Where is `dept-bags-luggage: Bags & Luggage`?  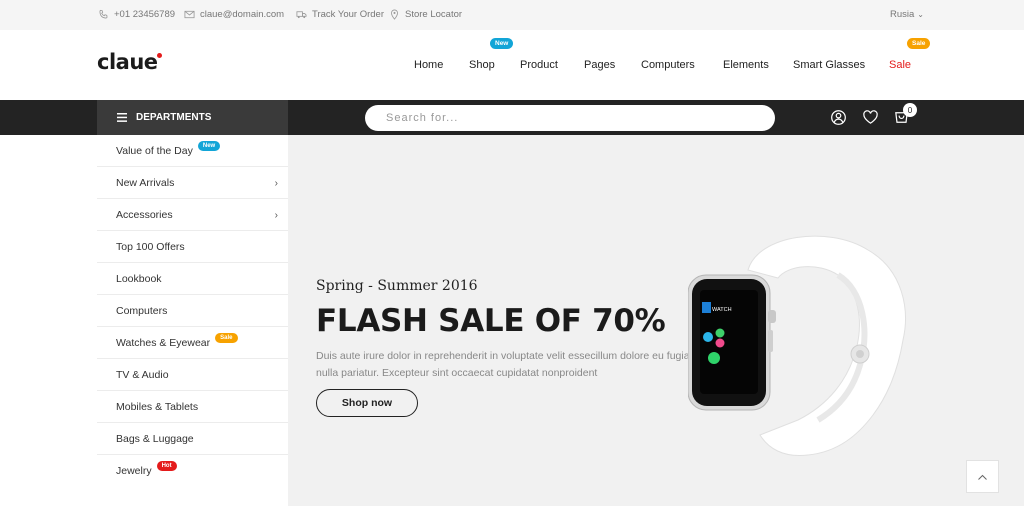
dept-bags-luggage: Bags & Luggage is located at coordinates (192, 439).